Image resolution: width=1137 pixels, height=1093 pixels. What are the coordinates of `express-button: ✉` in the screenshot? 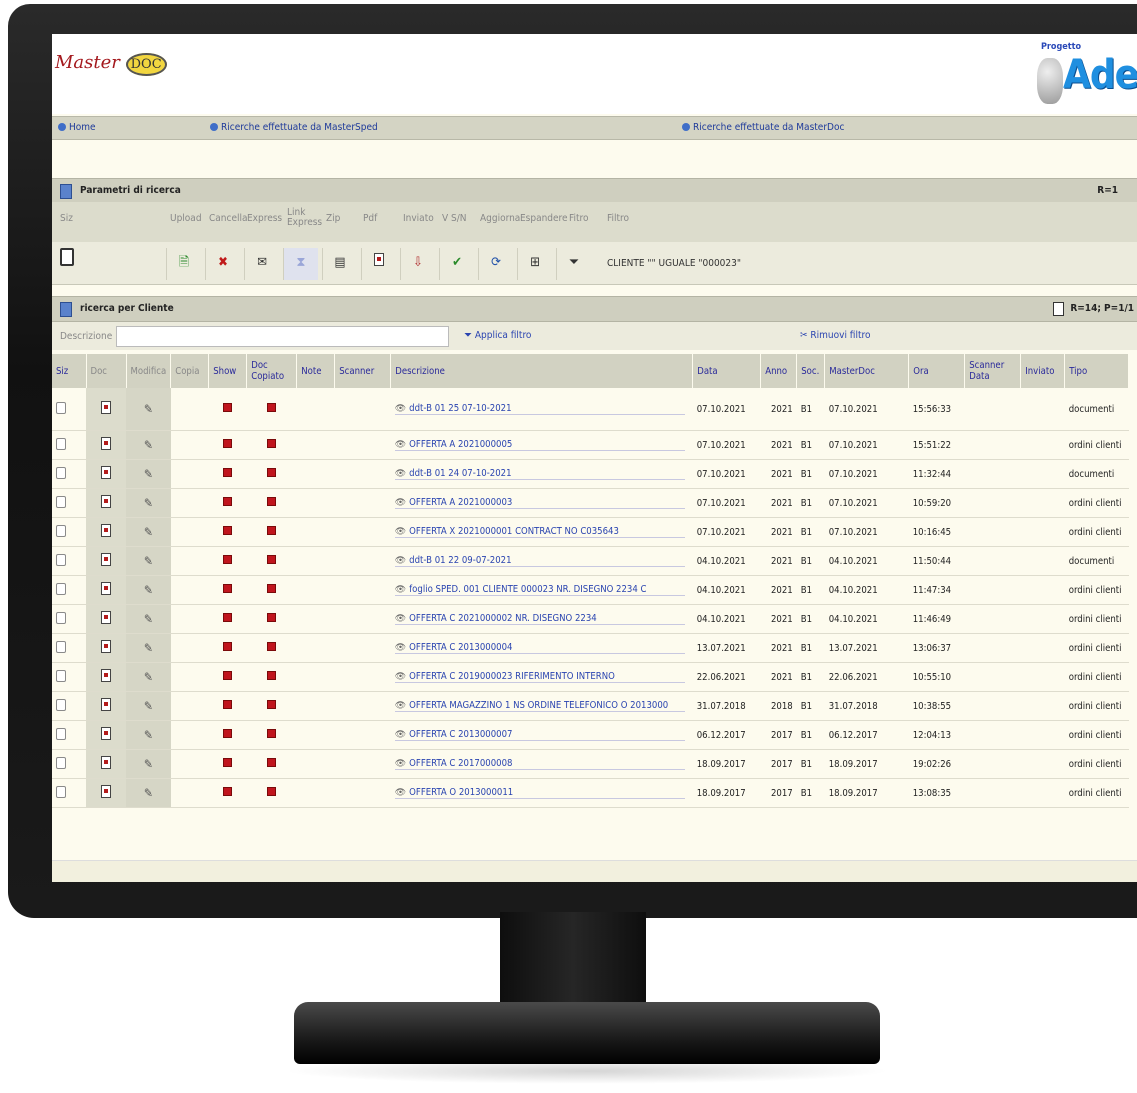 It's located at (261, 264).